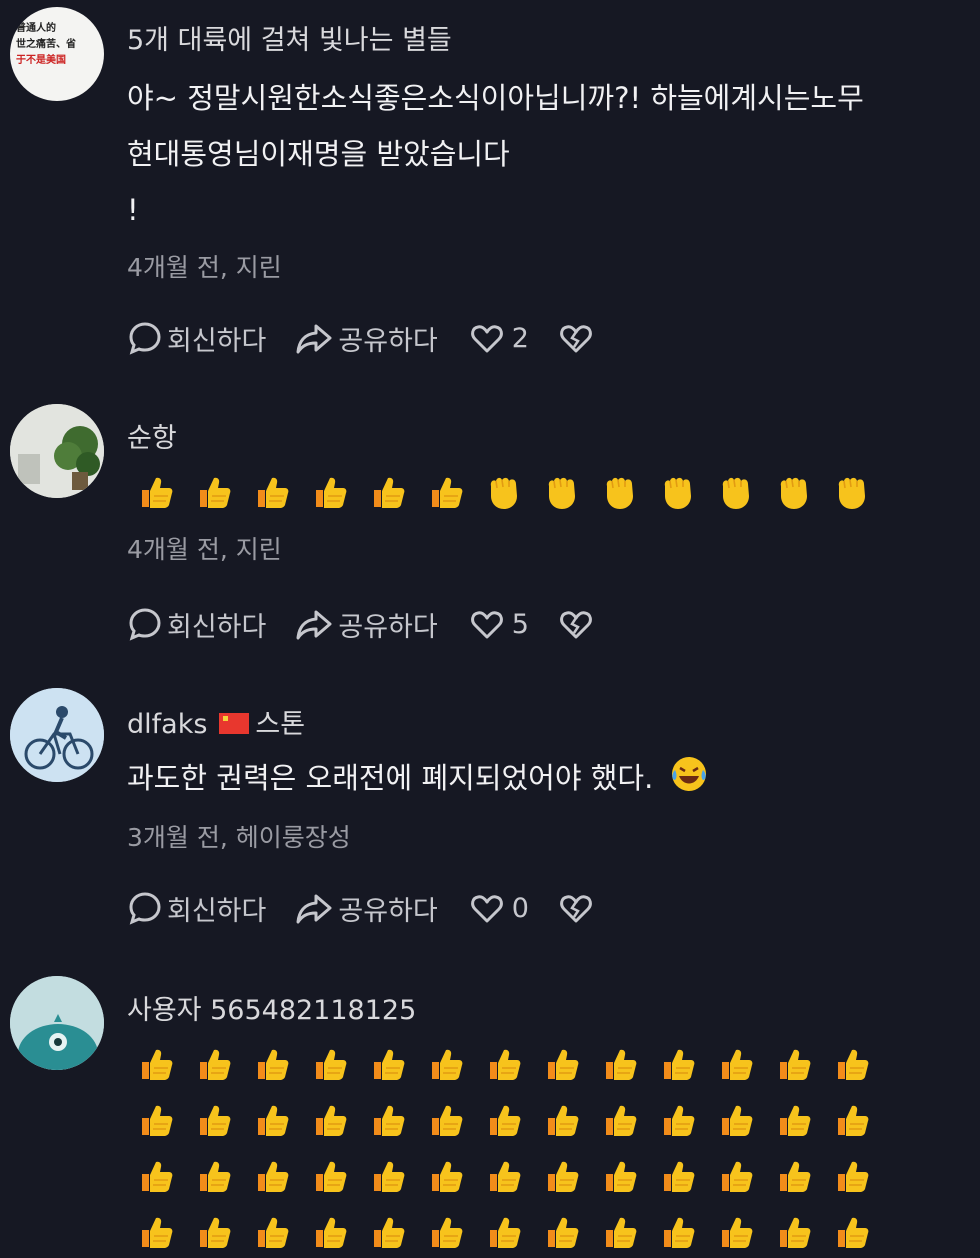 This screenshot has width=980, height=1258. What do you see at coordinates (271, 1007) in the screenshot?
I see `comment-author: 사용자 565482118125` at bounding box center [271, 1007].